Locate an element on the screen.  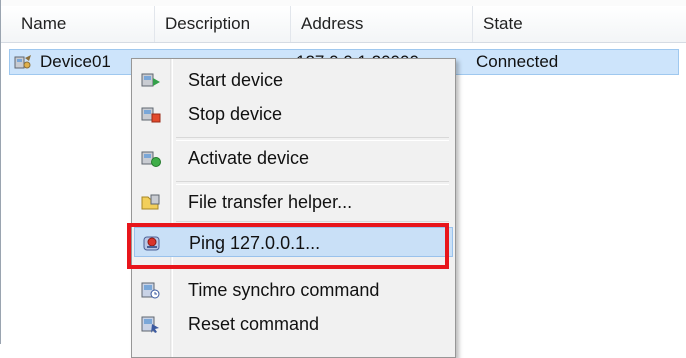
menu-item-label: Time synchro command is located at coordinates (284, 290).